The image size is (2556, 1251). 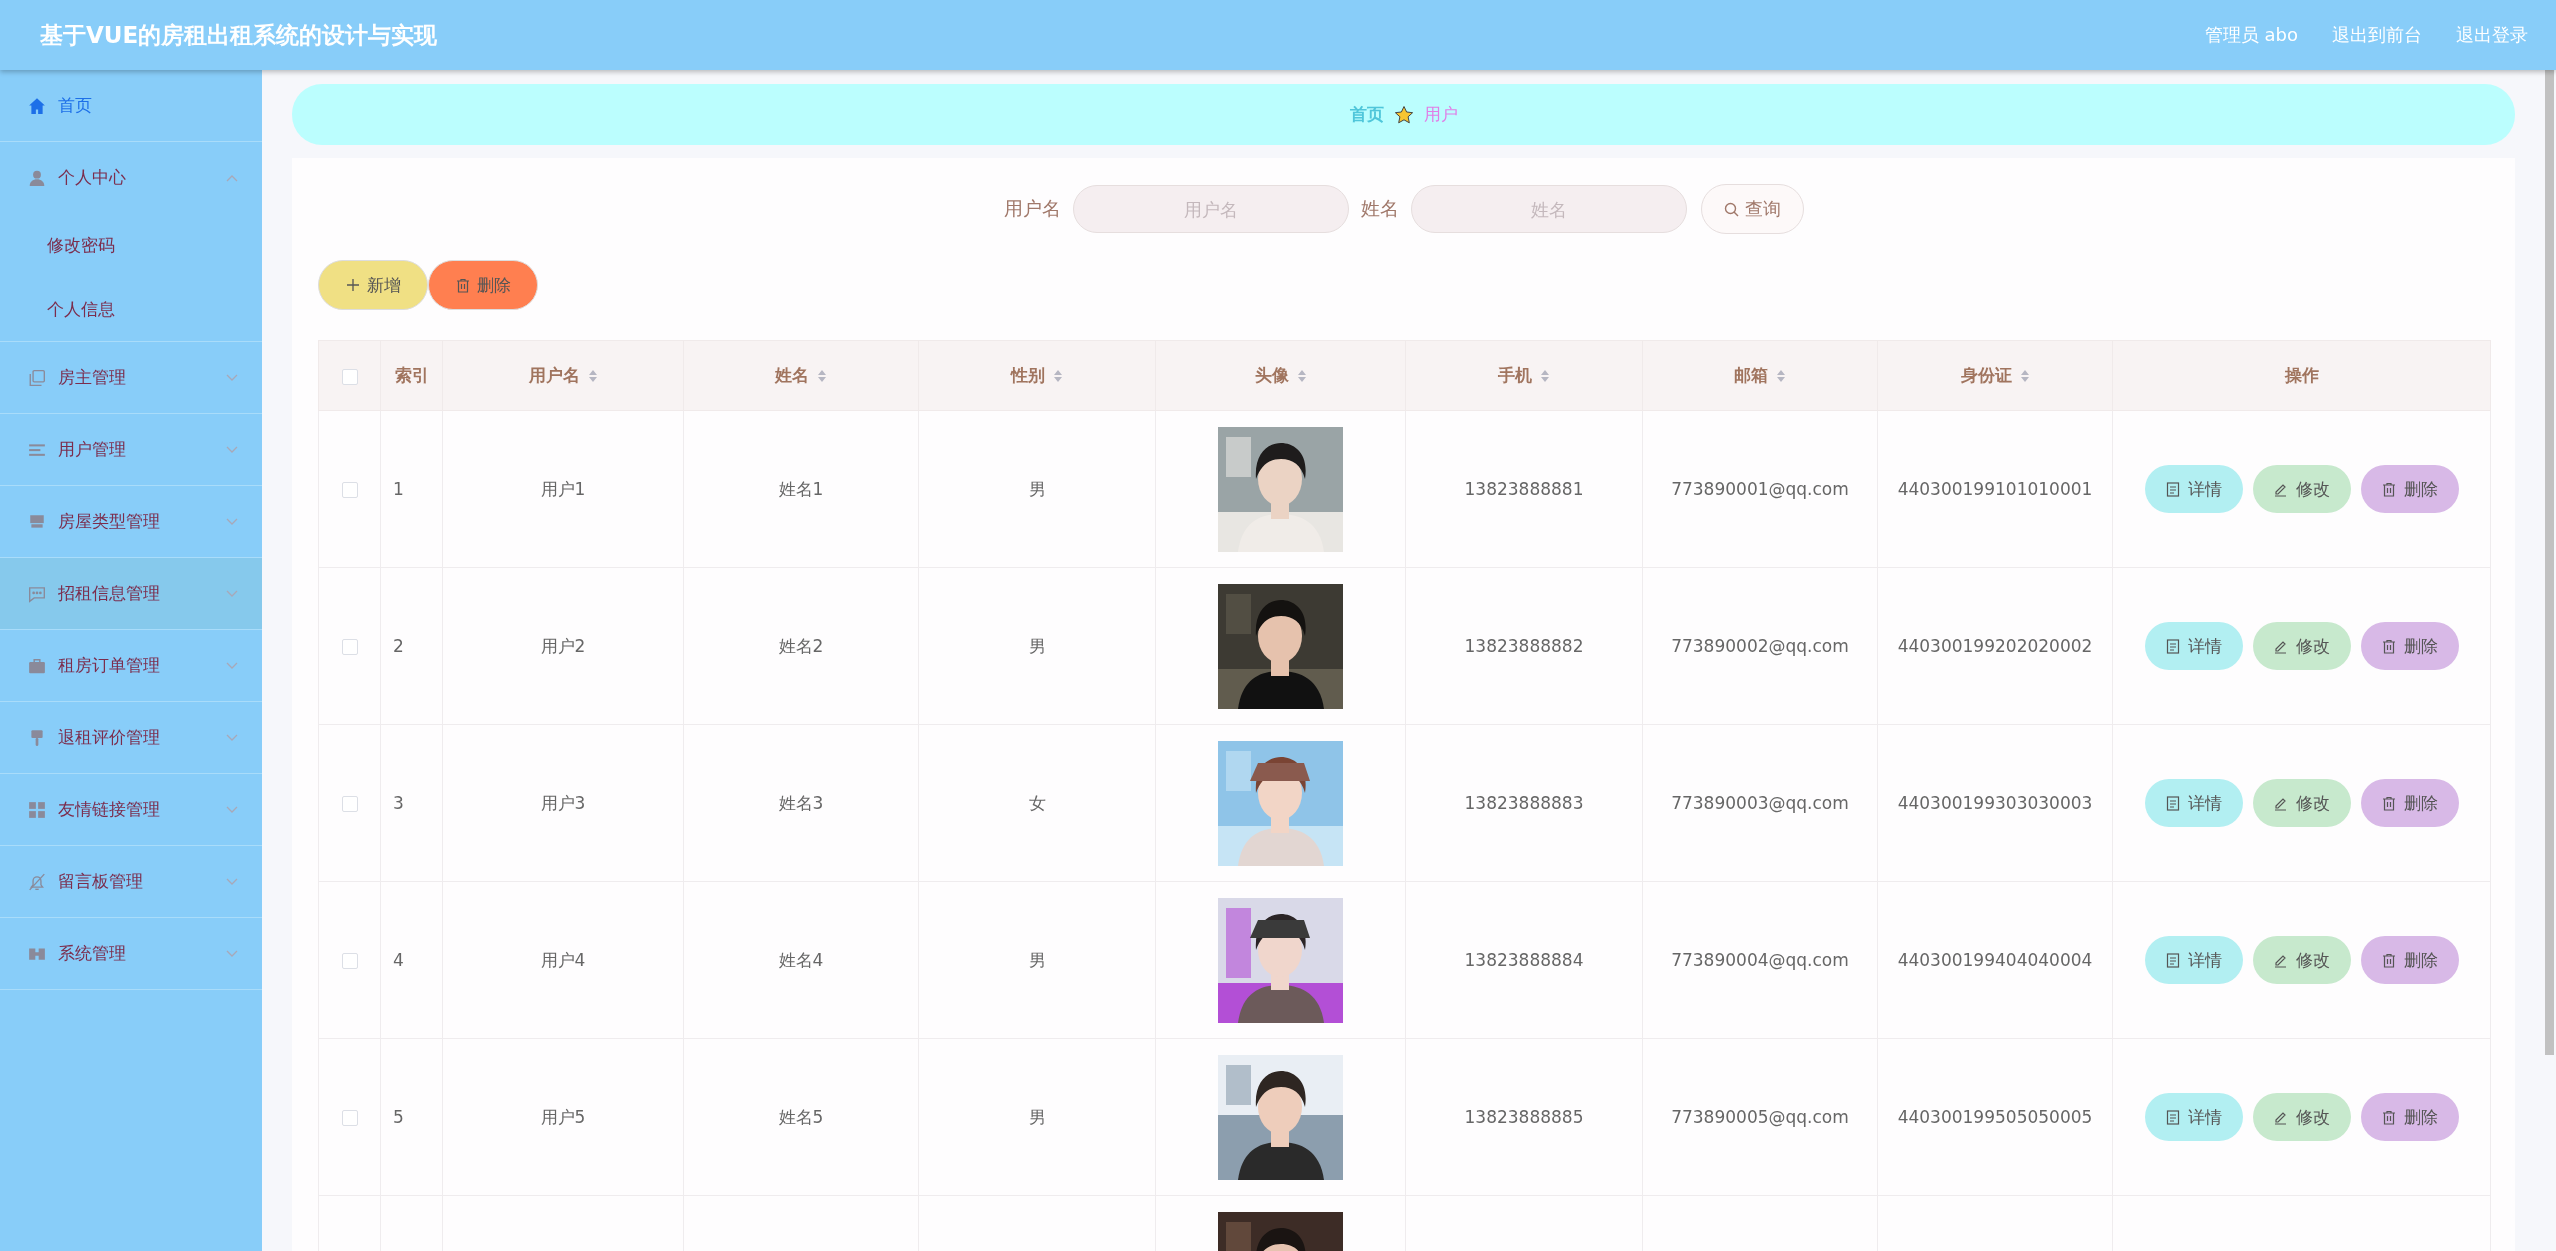 I want to click on column-header: 身份证, so click(x=1995, y=375).